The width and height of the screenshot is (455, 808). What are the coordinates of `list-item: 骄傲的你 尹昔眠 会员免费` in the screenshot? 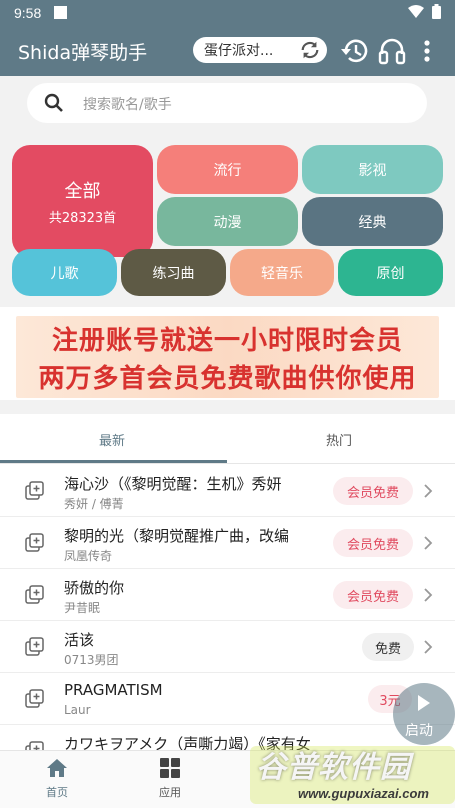 It's located at (227, 595).